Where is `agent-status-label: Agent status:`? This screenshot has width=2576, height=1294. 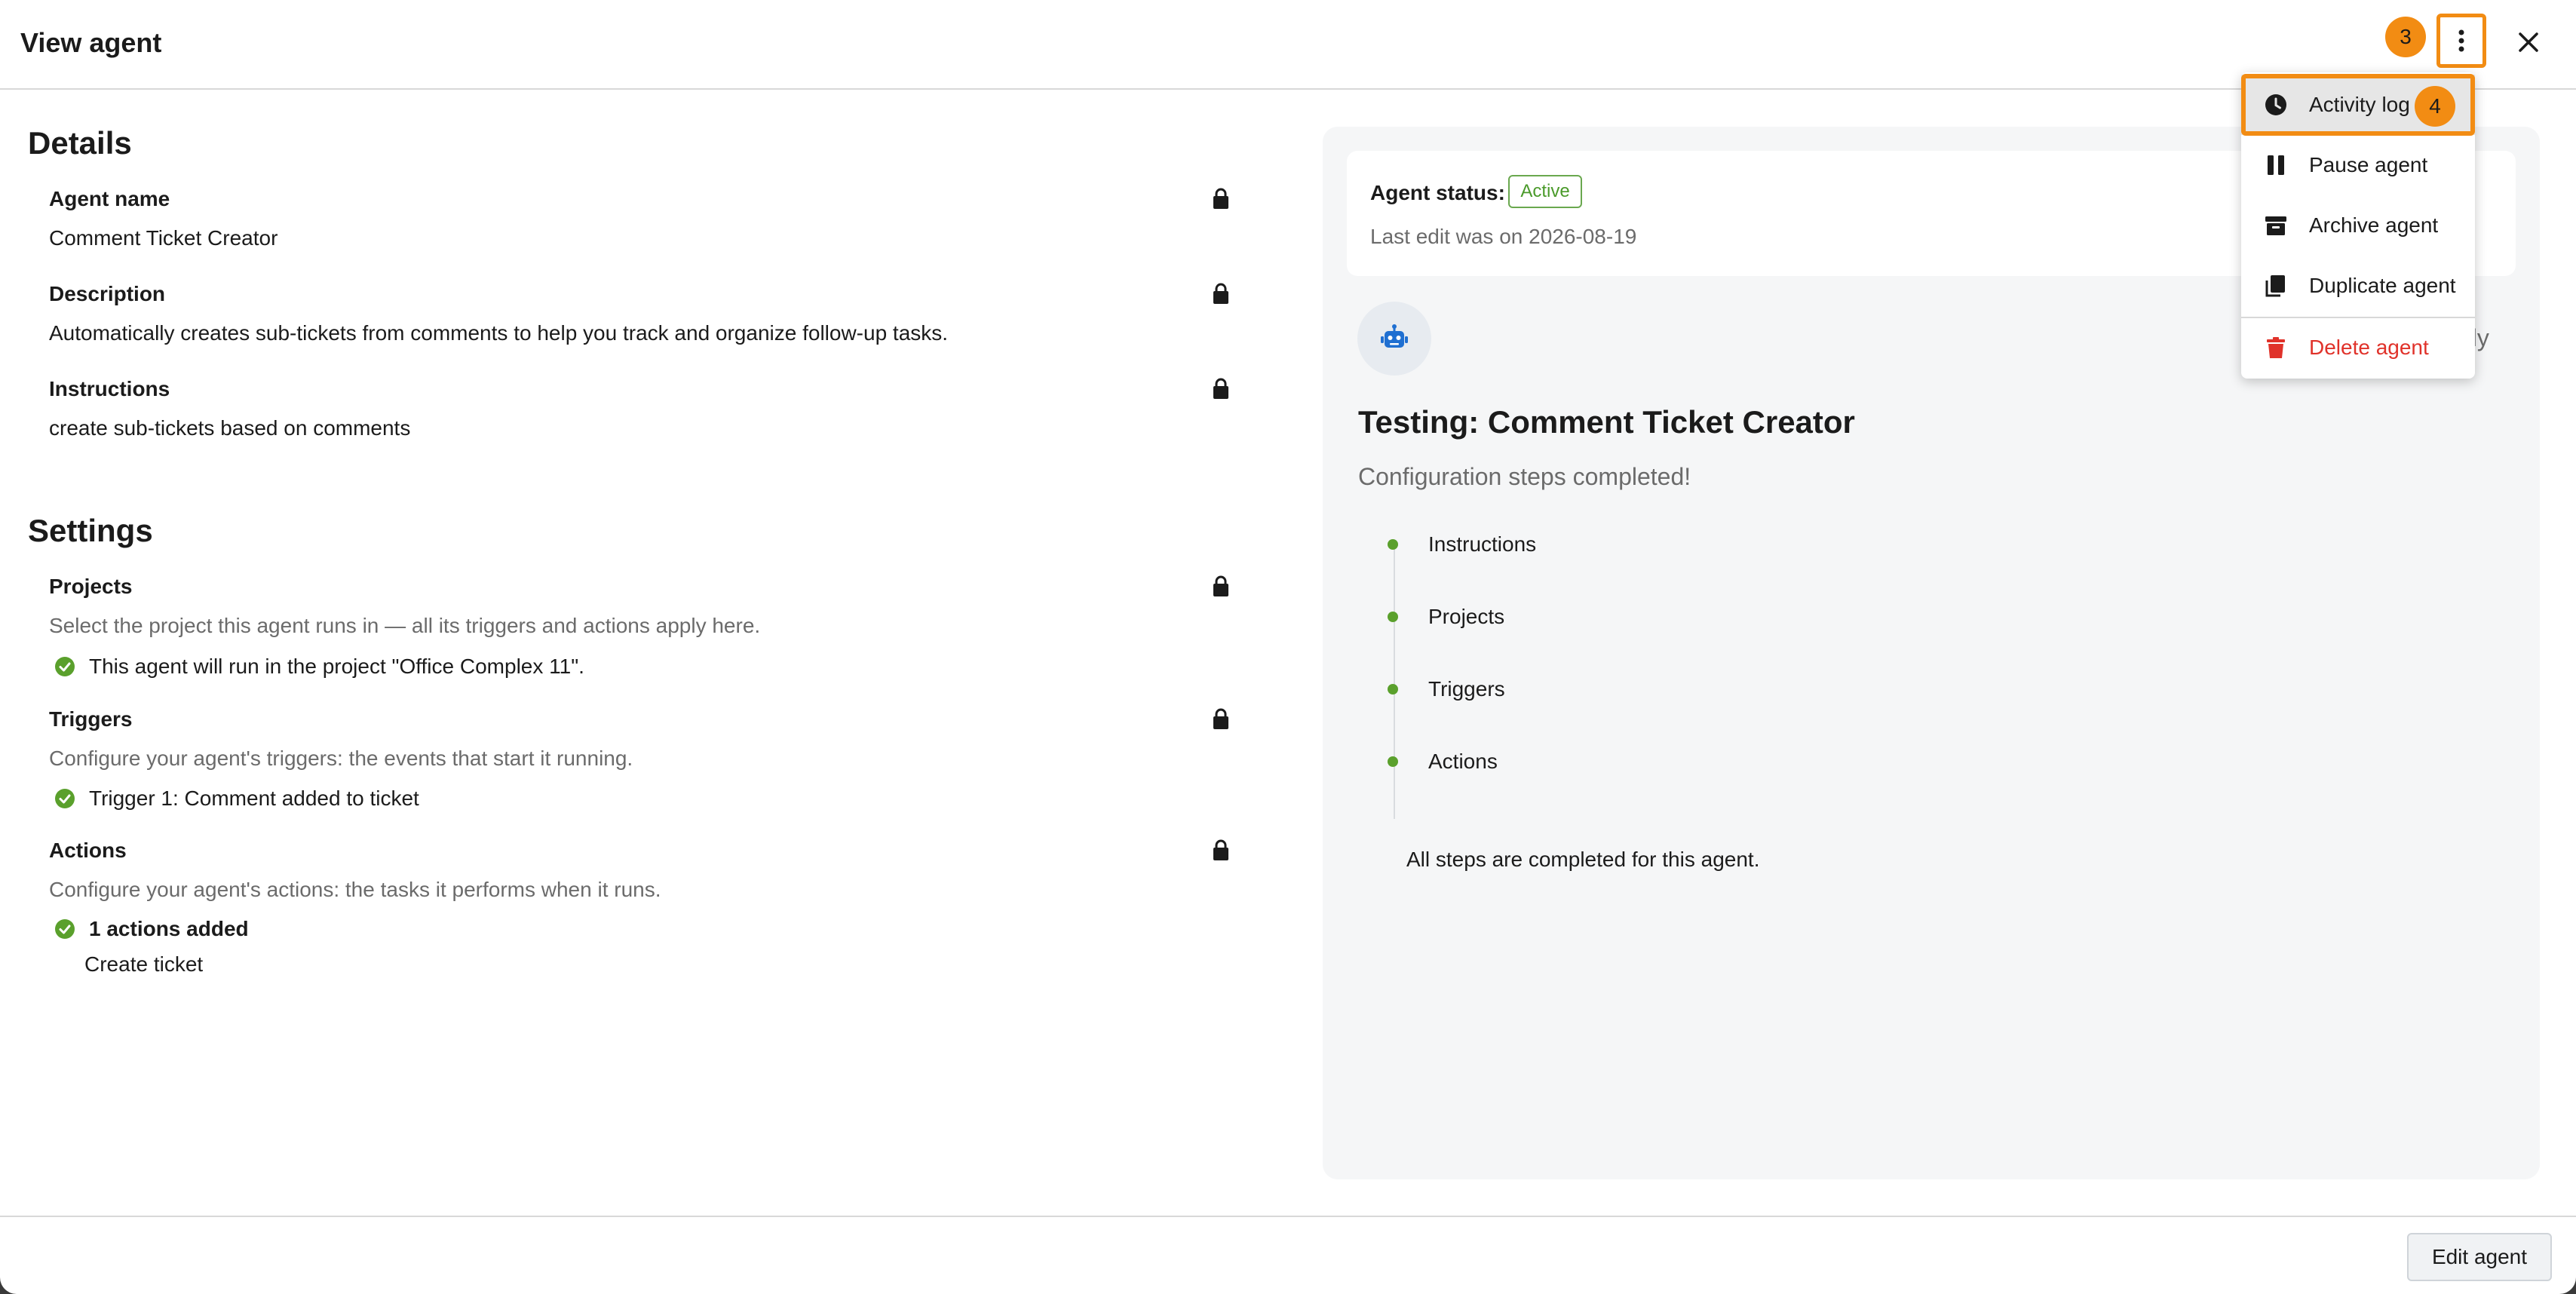
agent-status-label: Agent status: is located at coordinates (1437, 192).